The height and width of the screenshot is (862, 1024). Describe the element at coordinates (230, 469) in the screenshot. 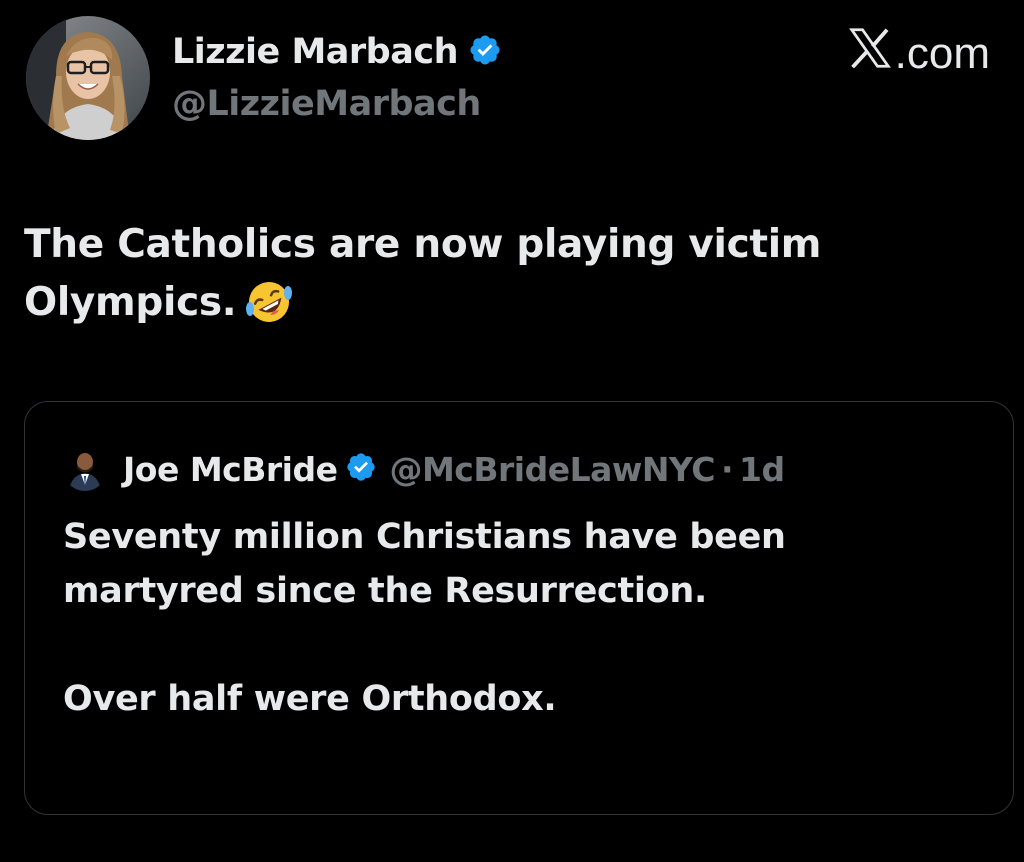

I see `quoted-author-display-name: Joe McBride` at that location.